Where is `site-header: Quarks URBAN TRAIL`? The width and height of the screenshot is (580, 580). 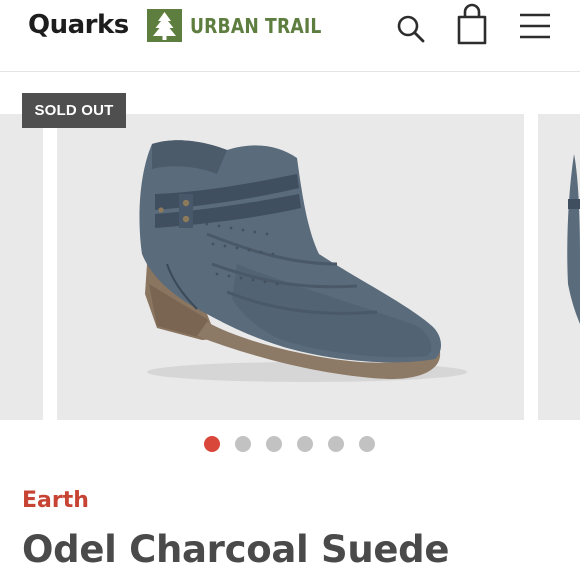
site-header: Quarks URBAN TRAIL is located at coordinates (290, 36).